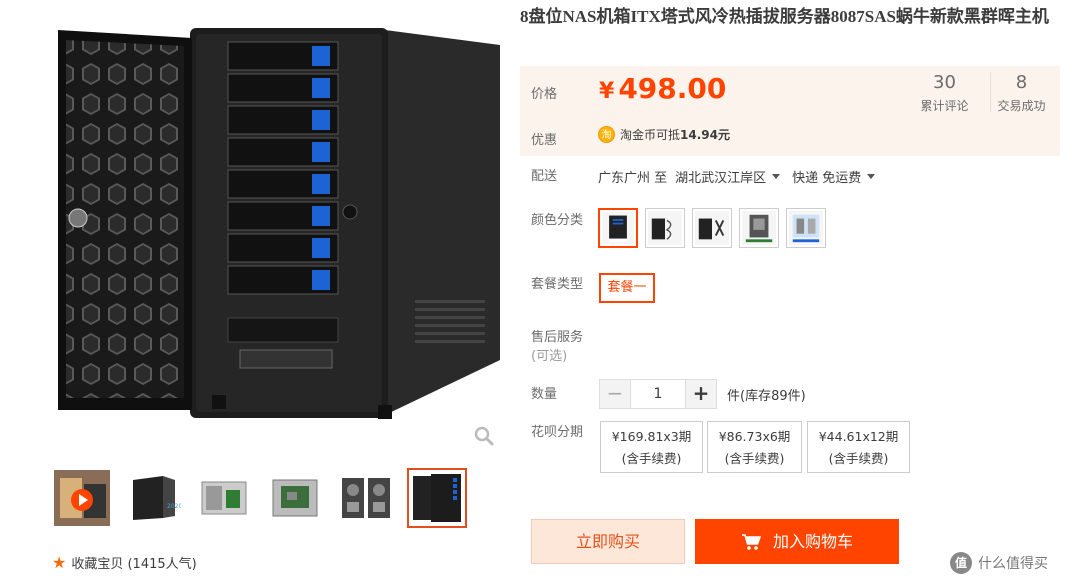 This screenshot has width=1080, height=586. Describe the element at coordinates (557, 337) in the screenshot. I see `service-label: 售后服务` at that location.